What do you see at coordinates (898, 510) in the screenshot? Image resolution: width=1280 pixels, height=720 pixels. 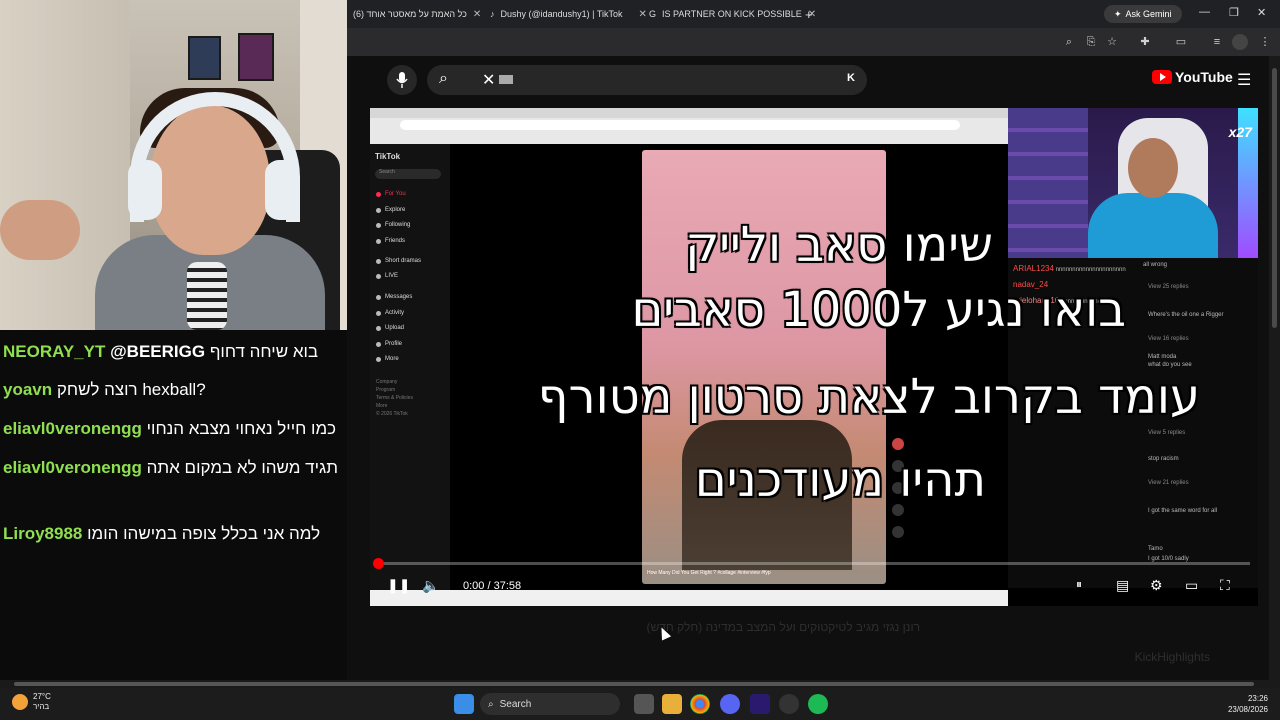 I see `bookmark-icon` at bounding box center [898, 510].